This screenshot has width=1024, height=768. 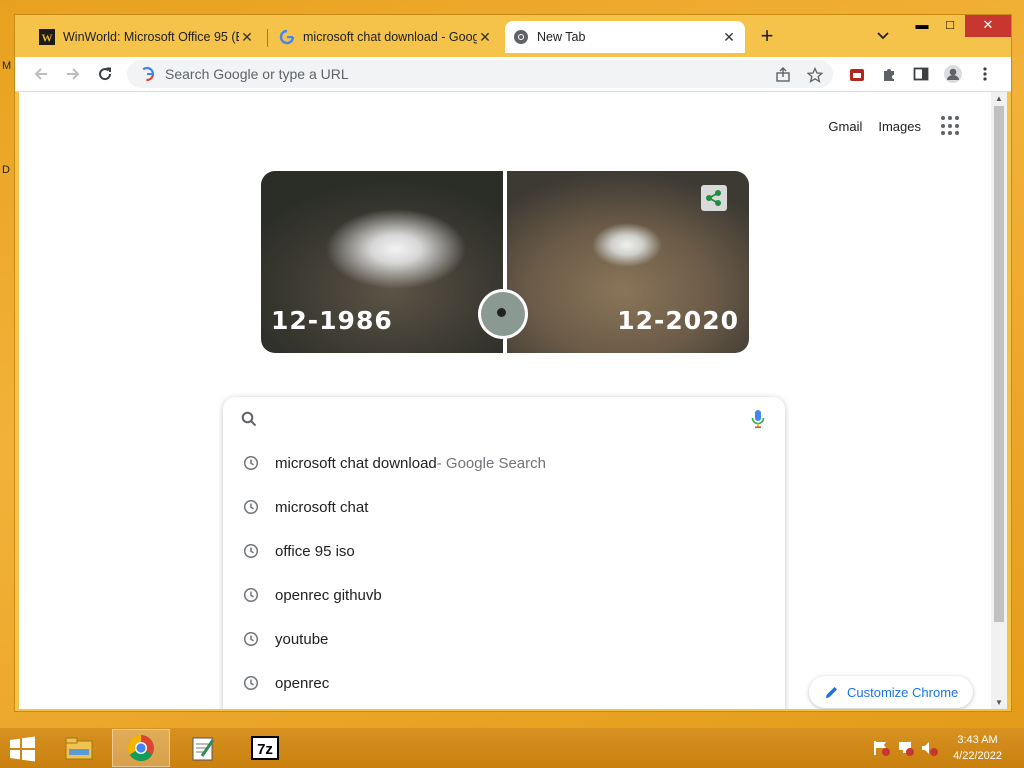 I want to click on more-options-icon, so click(x=985, y=74).